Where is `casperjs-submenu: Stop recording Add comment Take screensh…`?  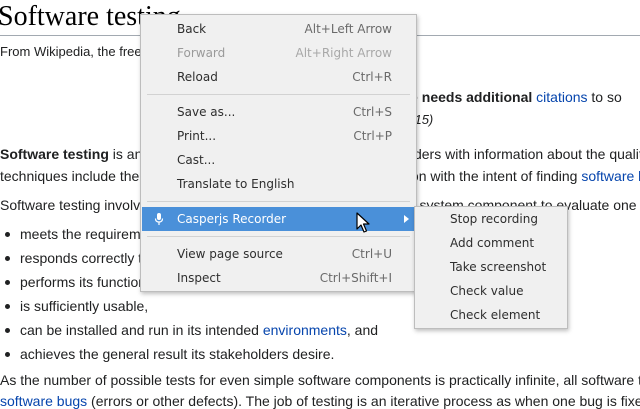 casperjs-submenu: Stop recording Add comment Take screensh… is located at coordinates (491, 267).